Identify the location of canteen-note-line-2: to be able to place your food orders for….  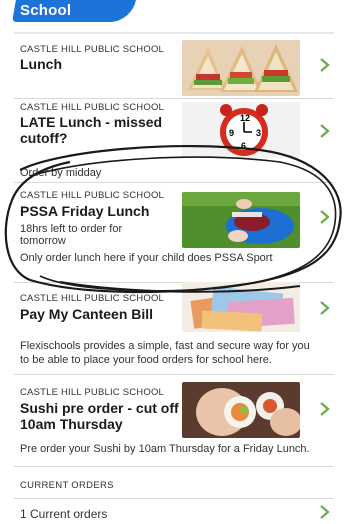
(146, 360).